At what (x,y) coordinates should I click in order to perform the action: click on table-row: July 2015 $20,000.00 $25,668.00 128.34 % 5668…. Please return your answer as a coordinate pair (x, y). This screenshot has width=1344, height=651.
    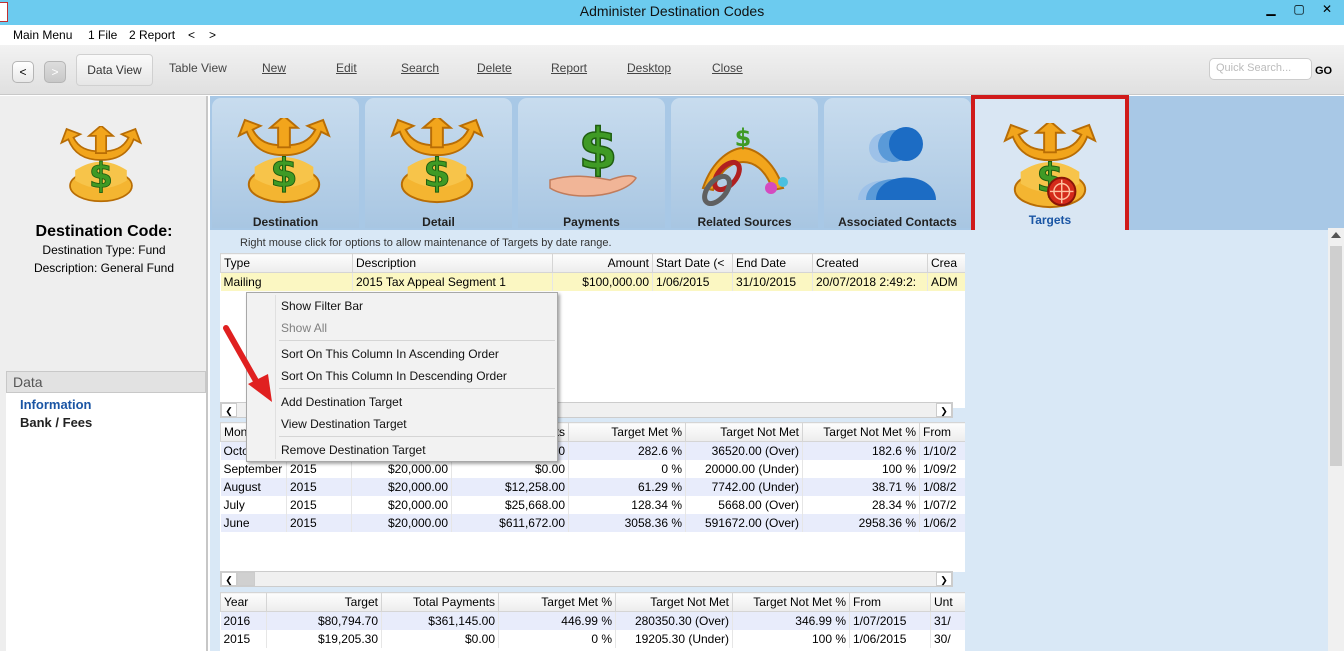
    Looking at the image, I should click on (592, 504).